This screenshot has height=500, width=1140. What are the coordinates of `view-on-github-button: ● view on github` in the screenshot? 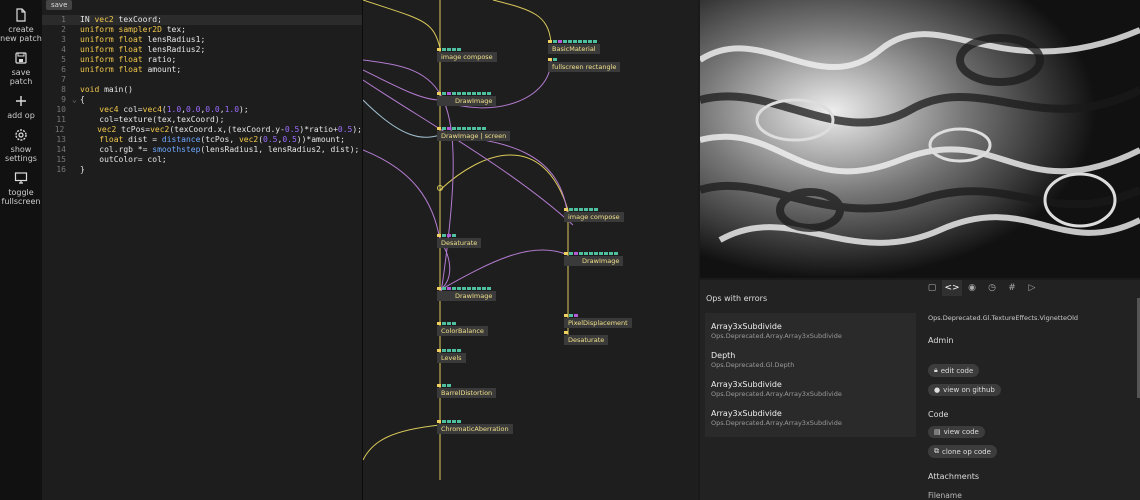 It's located at (964, 390).